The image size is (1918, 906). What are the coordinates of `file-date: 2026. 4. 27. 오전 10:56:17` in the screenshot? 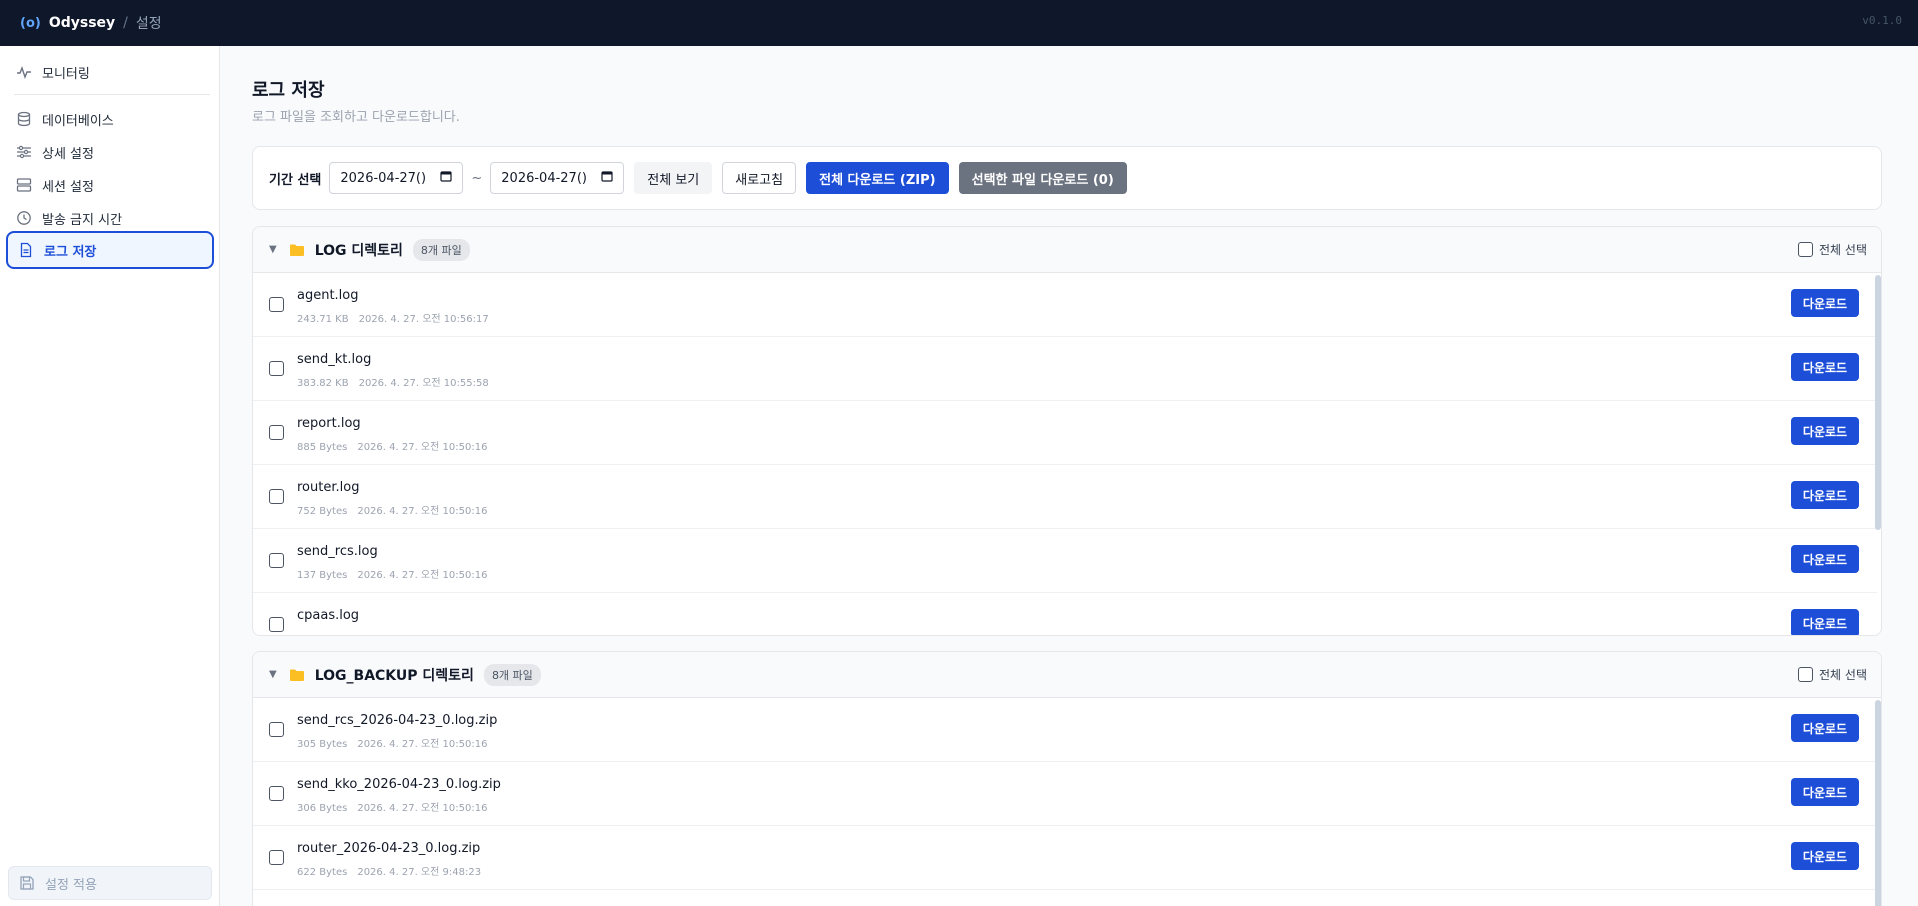 It's located at (423, 319).